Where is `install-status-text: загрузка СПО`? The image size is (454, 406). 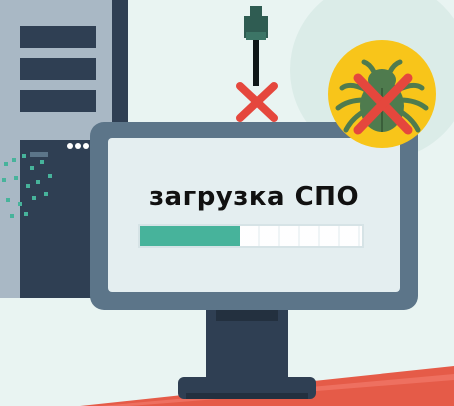 install-status-text: загрузка СПО is located at coordinates (254, 197).